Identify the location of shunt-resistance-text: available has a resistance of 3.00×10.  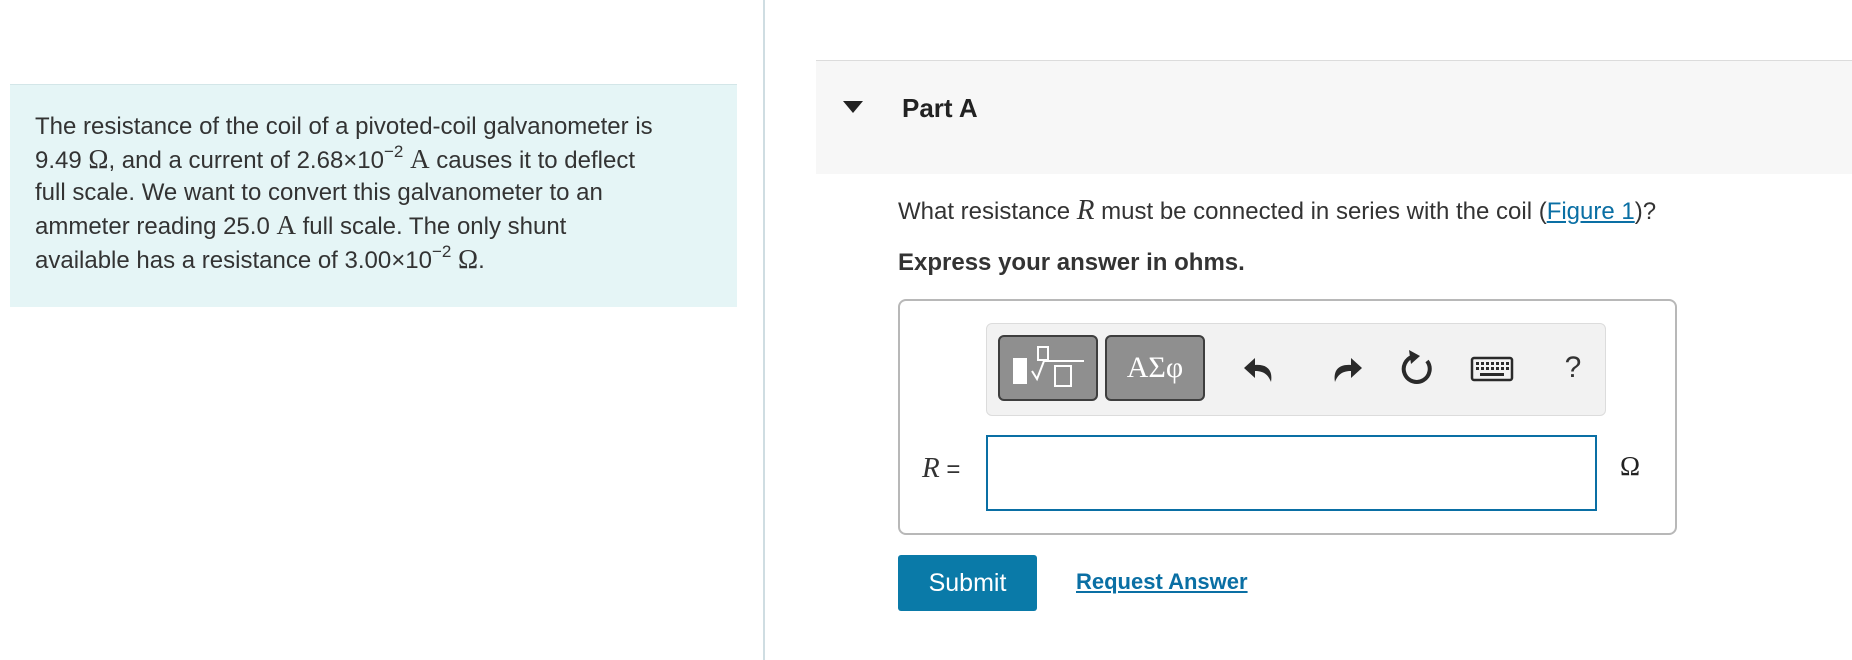
(233, 260).